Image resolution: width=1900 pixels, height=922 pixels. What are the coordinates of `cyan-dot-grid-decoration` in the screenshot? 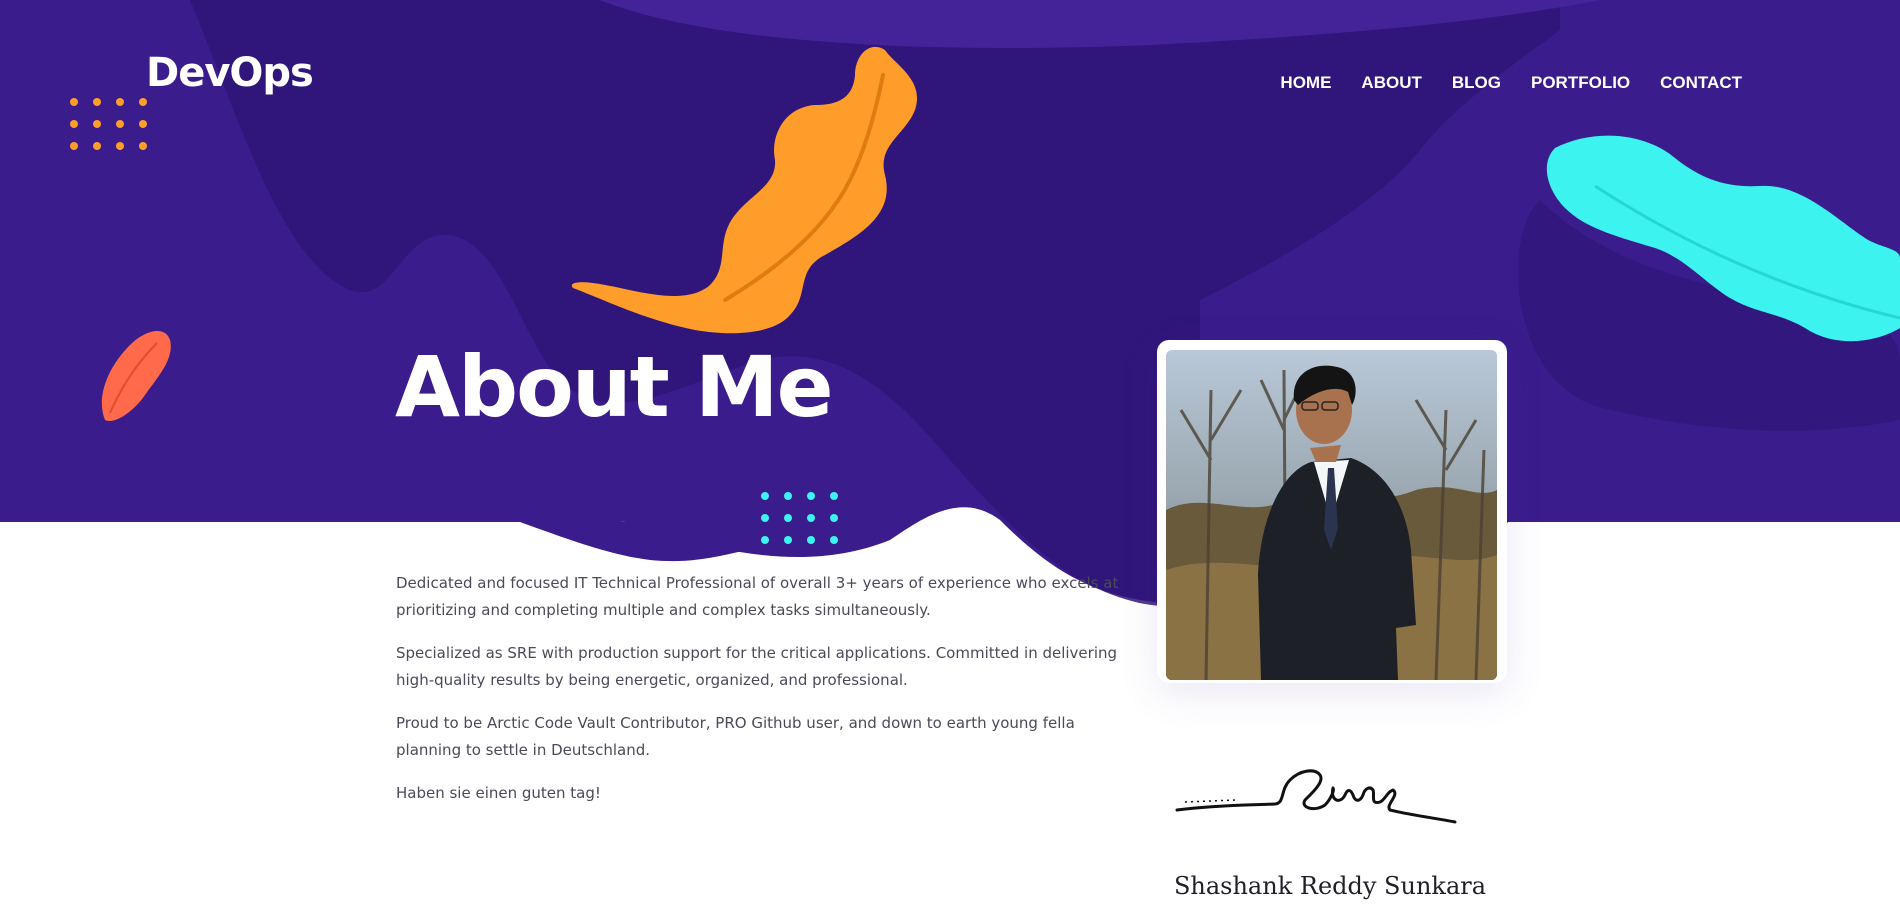 It's located at (799, 518).